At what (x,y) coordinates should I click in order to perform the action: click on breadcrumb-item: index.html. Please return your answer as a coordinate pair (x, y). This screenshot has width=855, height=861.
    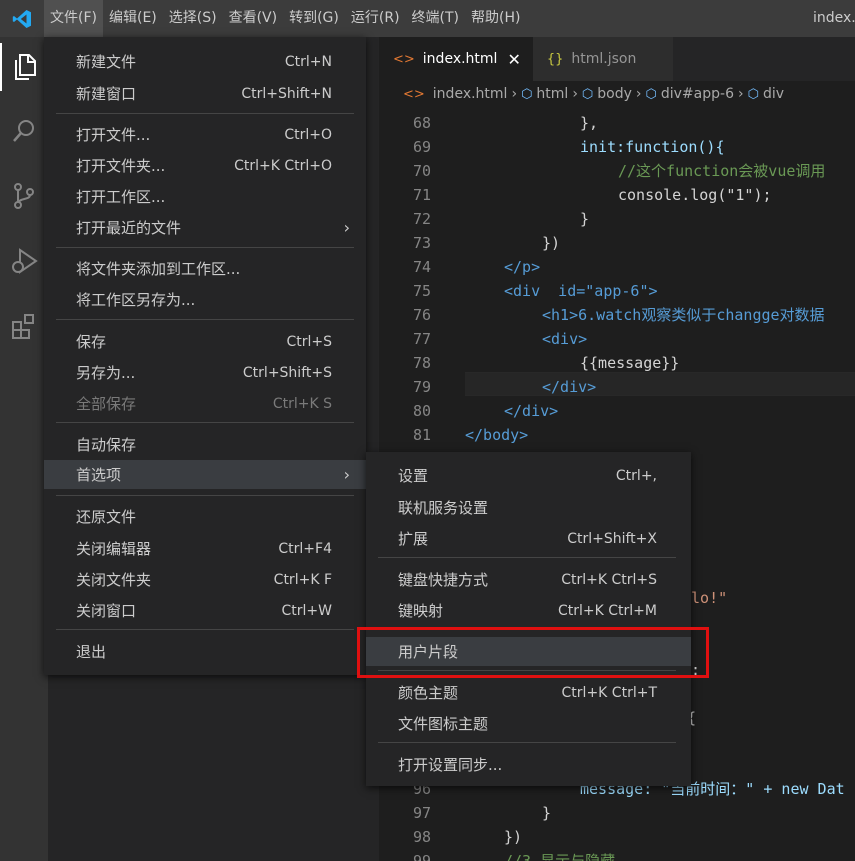
    Looking at the image, I should click on (470, 94).